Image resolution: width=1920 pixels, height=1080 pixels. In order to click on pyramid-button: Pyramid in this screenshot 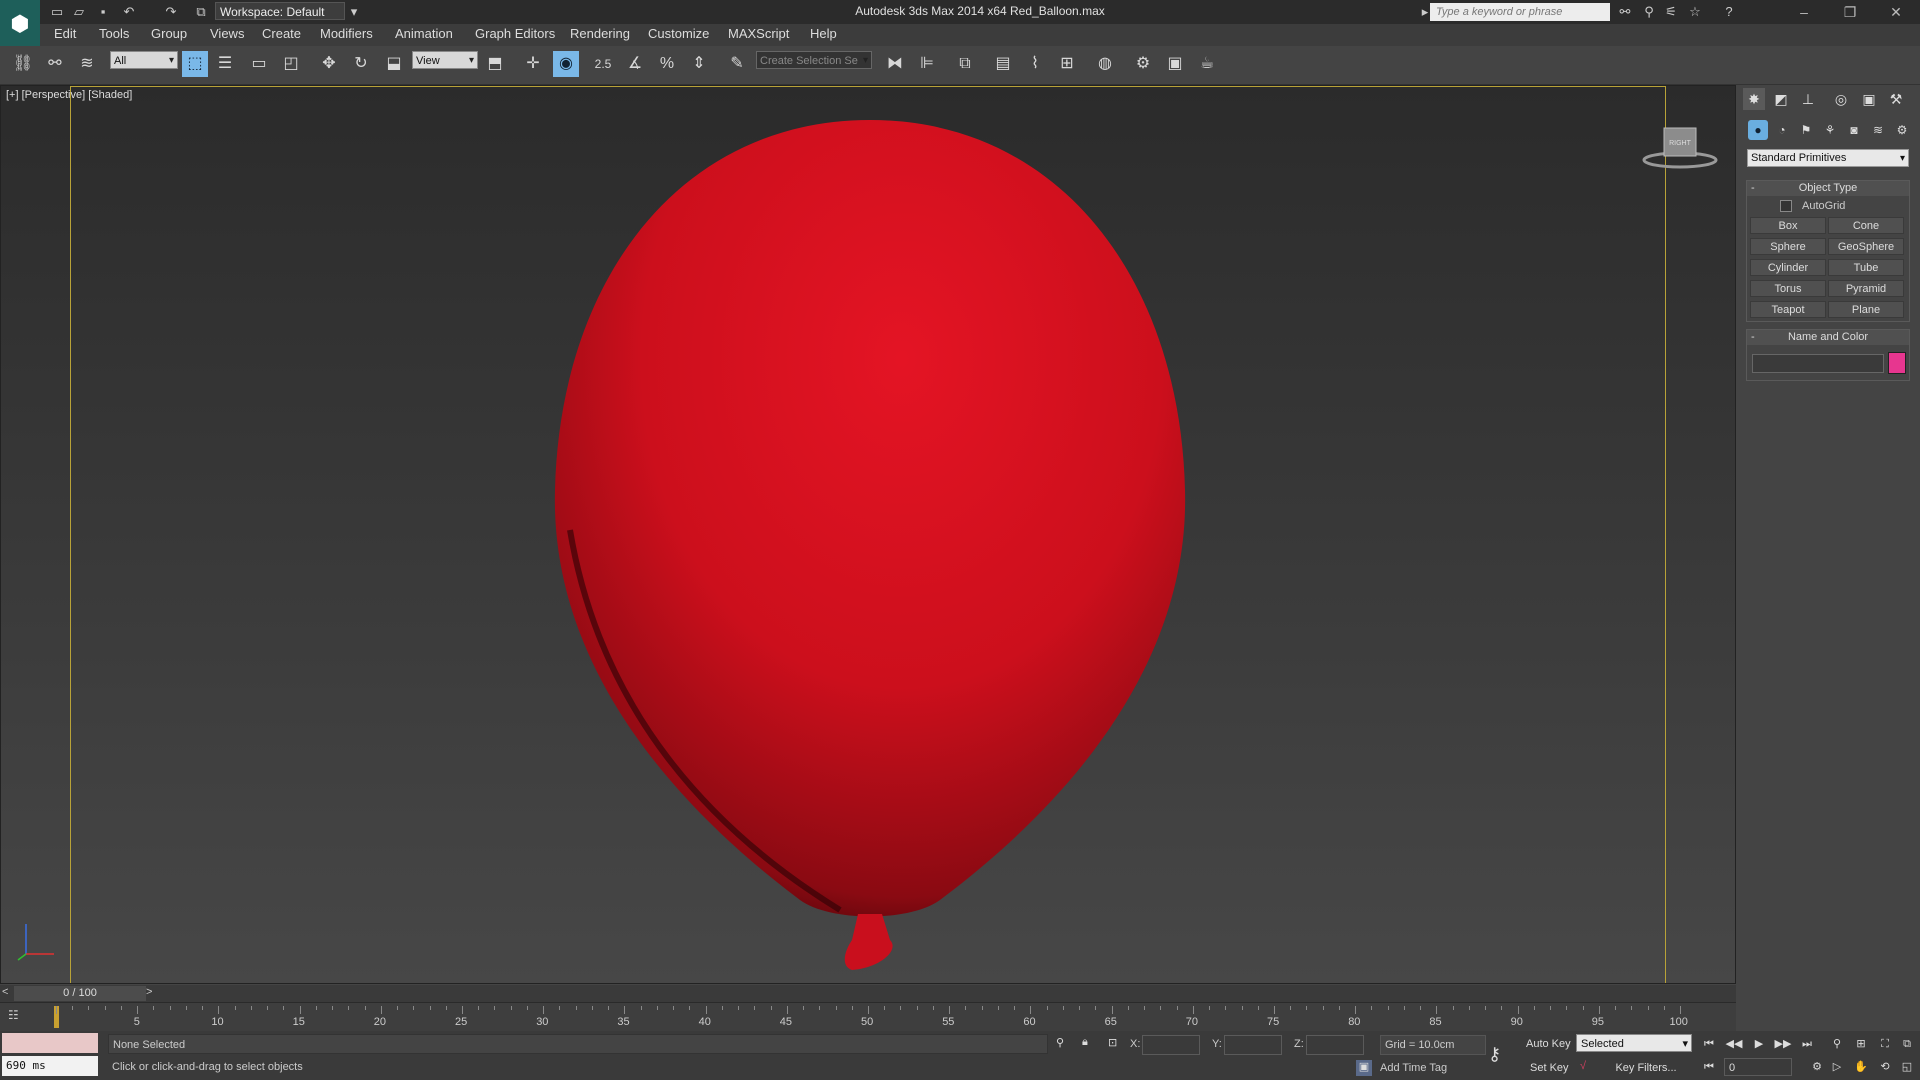, I will do `click(1866, 288)`.